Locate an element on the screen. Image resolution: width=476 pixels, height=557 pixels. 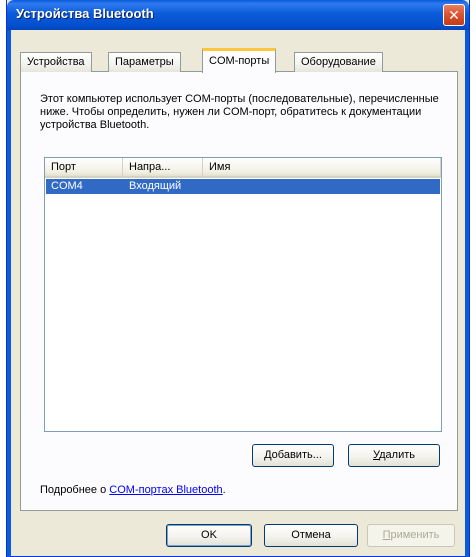
remove-button: Удалить is located at coordinates (394, 455).